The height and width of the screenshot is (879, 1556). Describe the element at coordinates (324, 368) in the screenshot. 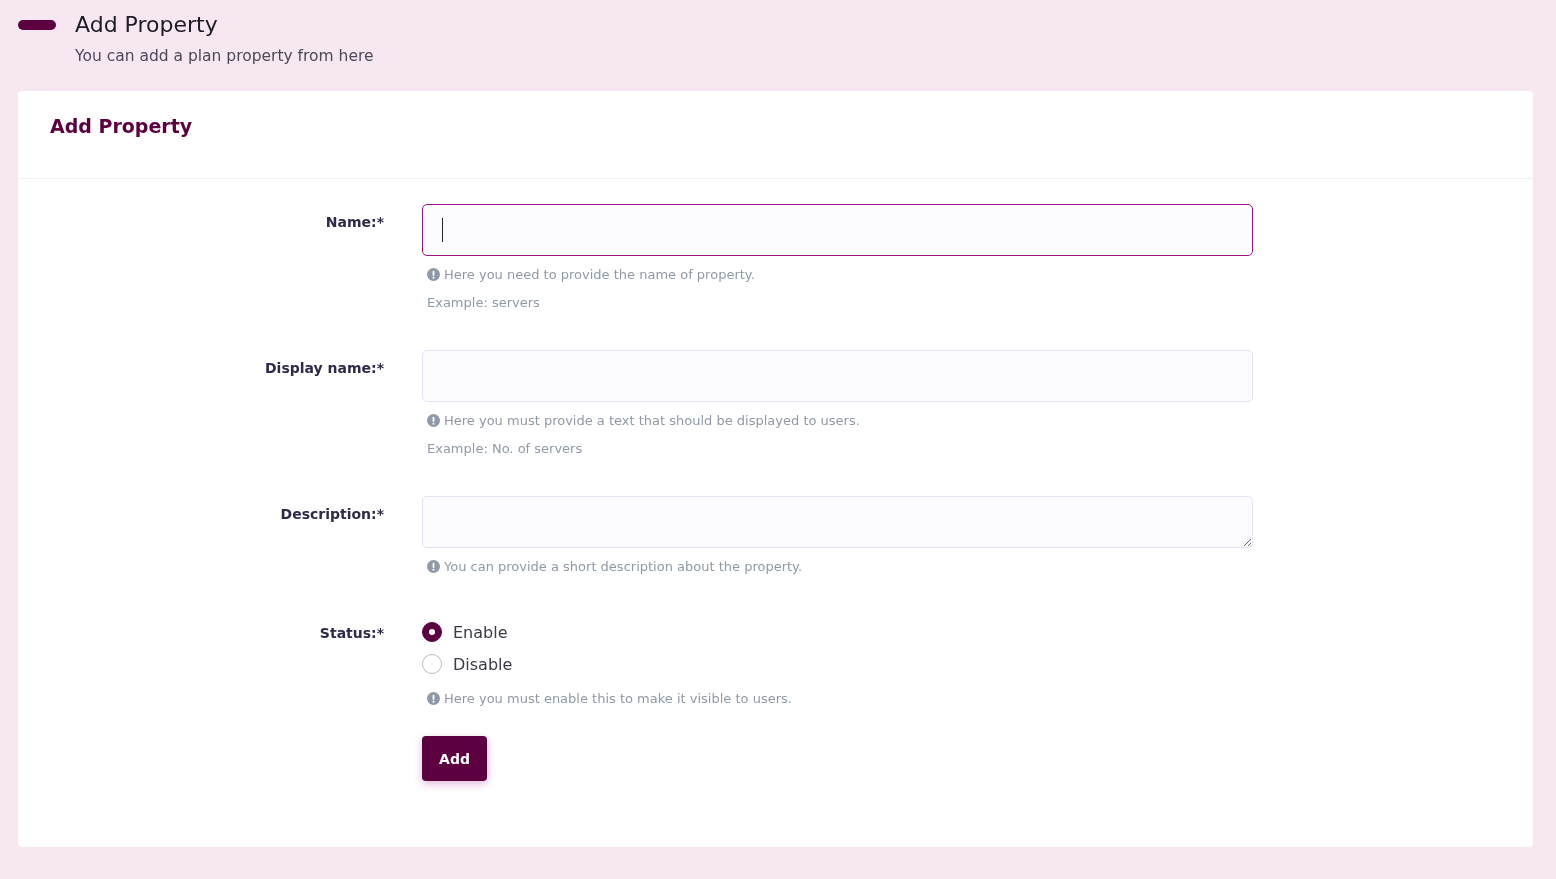

I see `field-label: Display name:*` at that location.